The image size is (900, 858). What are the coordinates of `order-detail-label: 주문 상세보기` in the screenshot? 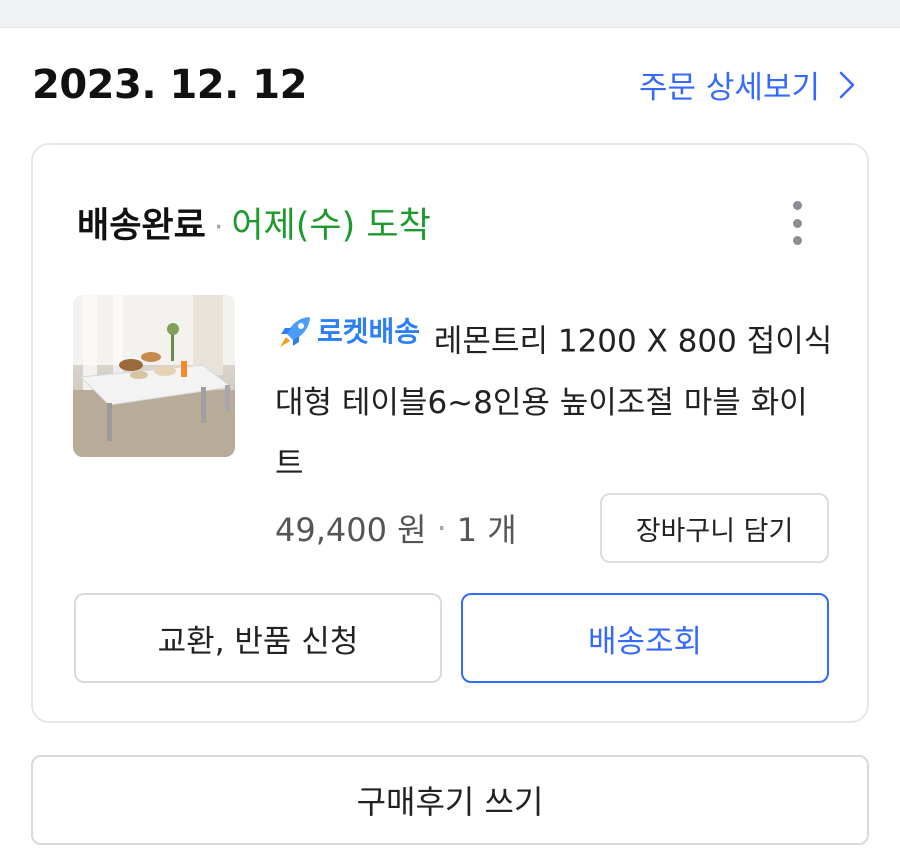 It's located at (729, 88).